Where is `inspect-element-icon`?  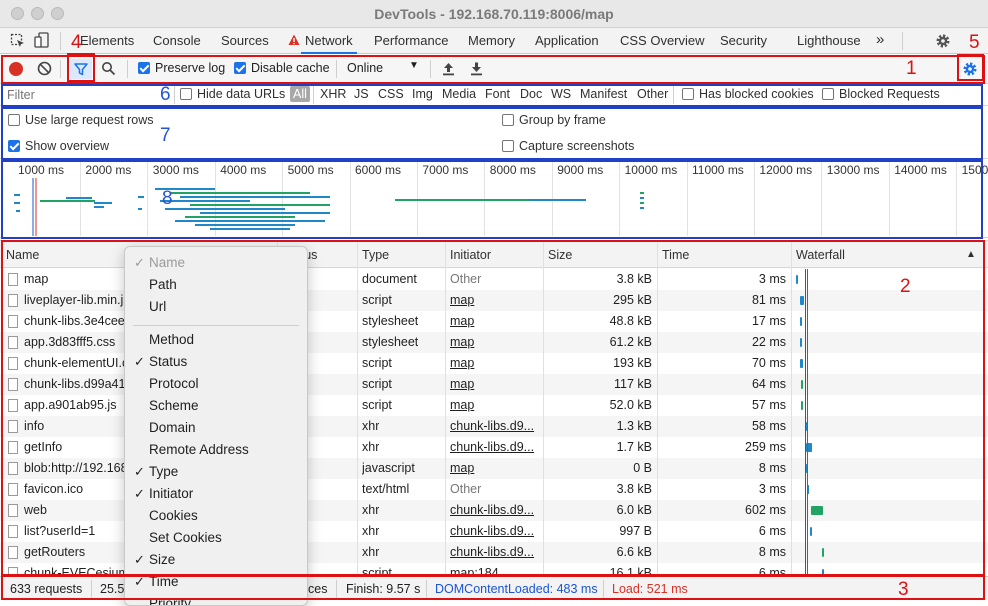 inspect-element-icon is located at coordinates (18, 42).